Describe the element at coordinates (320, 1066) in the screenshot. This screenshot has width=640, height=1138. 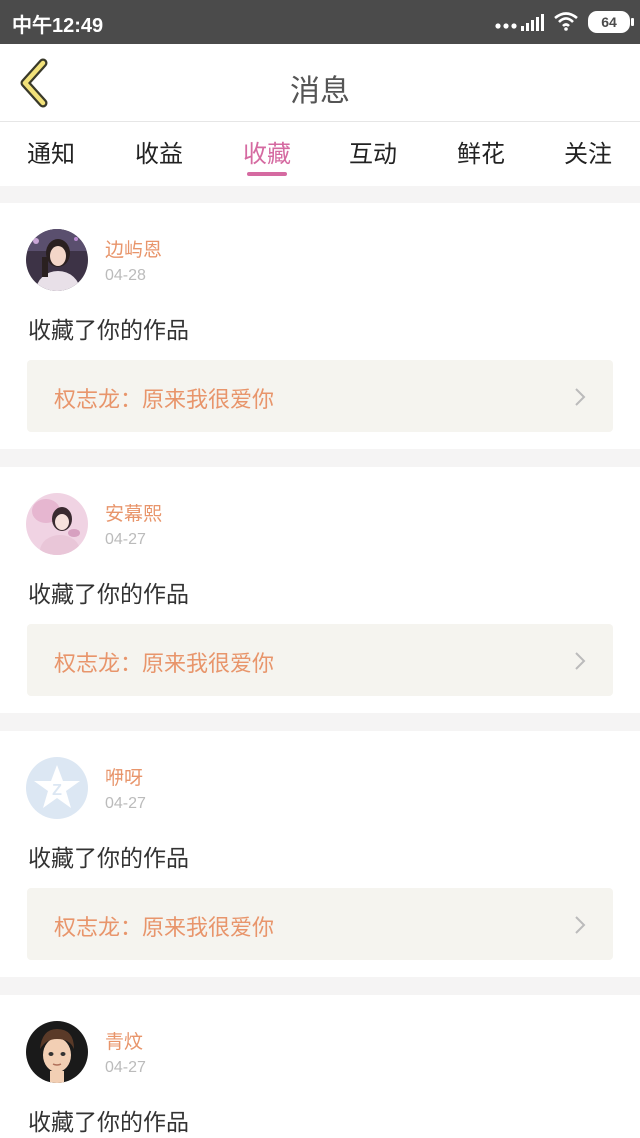
I see `message-card: 青炆 04-27 收藏了你的作品` at that location.